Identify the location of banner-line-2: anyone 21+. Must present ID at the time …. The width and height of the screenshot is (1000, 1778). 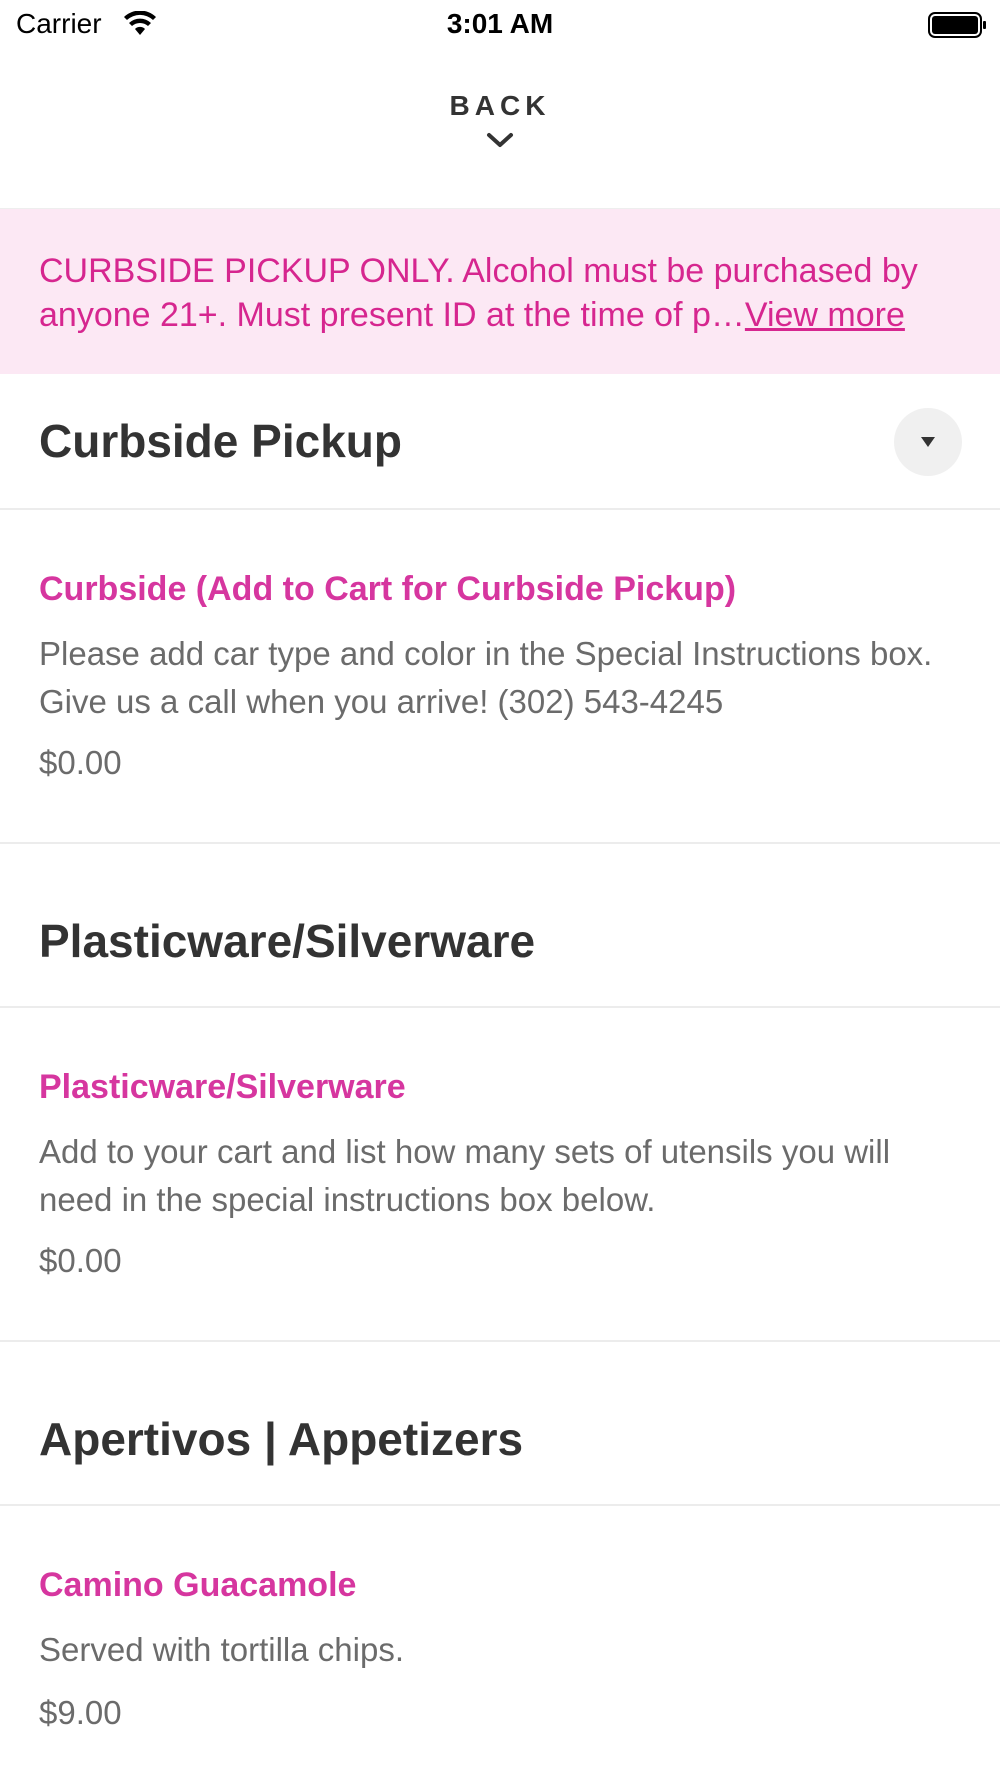
(499, 315).